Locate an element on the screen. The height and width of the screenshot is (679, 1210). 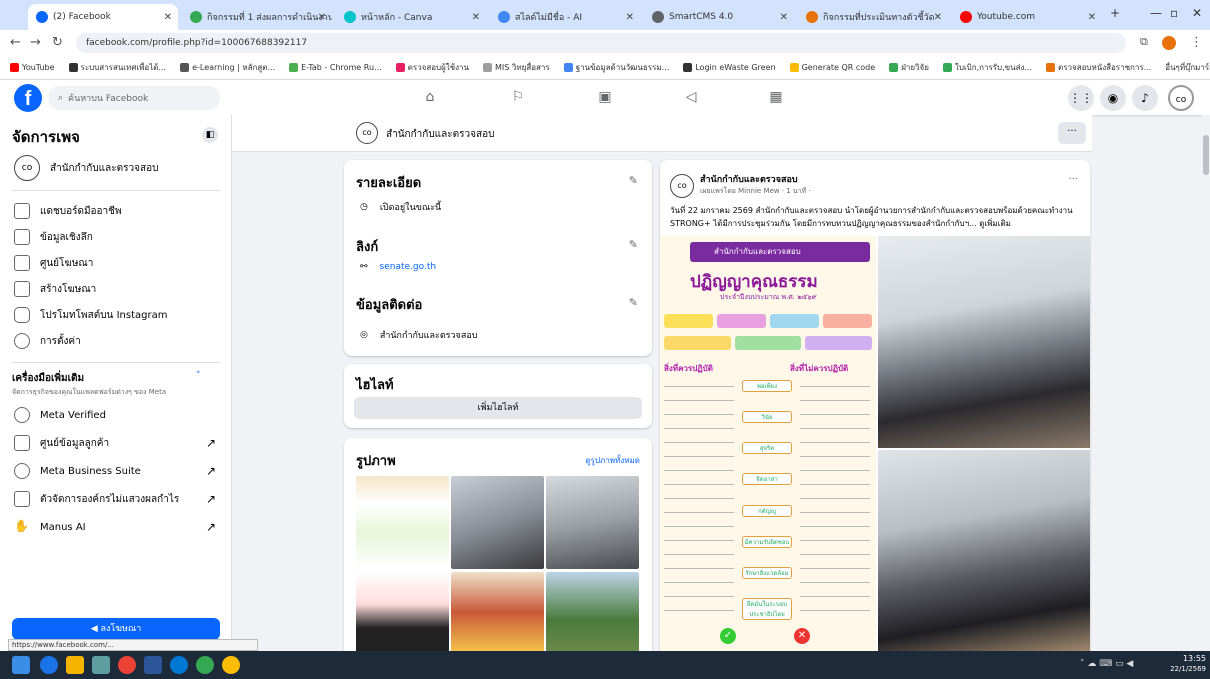
bookmark-item: Login eWaste Green is located at coordinates (729, 67).